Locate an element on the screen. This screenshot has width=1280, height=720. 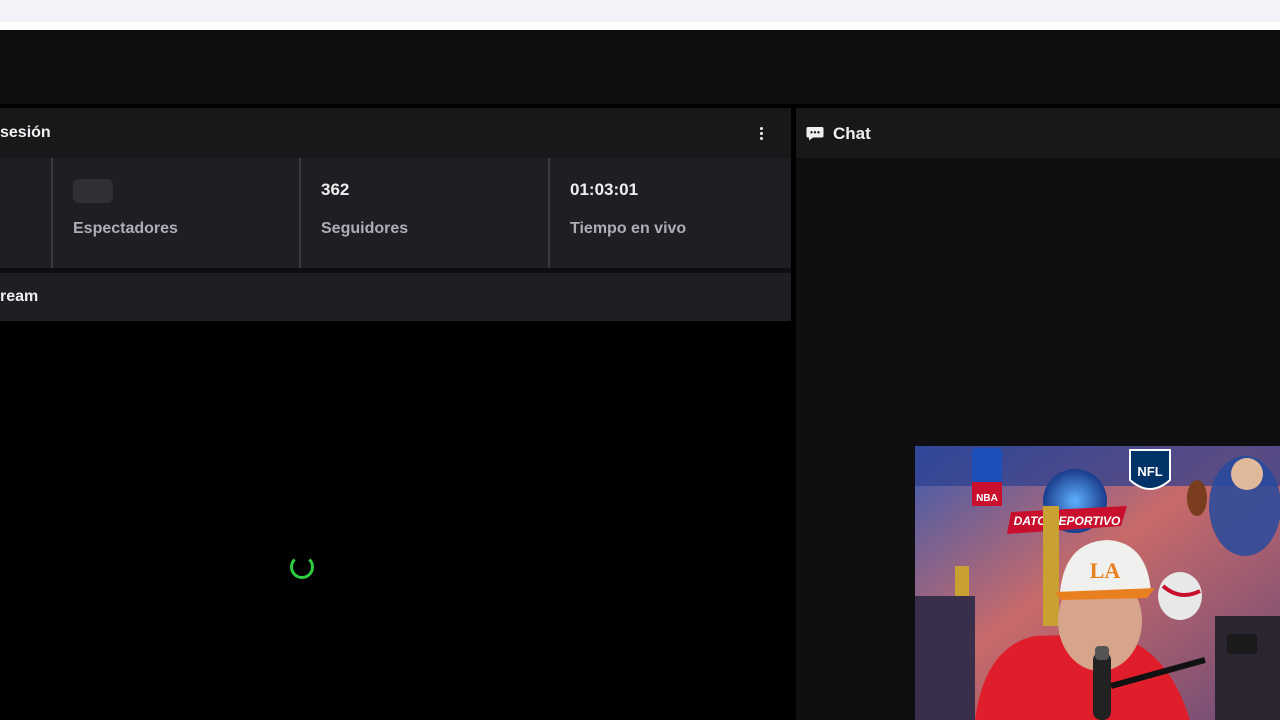
browser-top-strip is located at coordinates (640, 15).